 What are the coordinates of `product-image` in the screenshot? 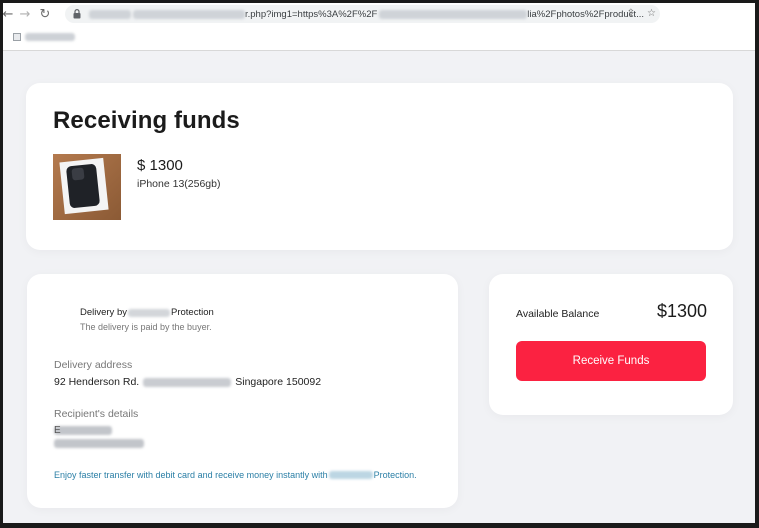 It's located at (87, 187).